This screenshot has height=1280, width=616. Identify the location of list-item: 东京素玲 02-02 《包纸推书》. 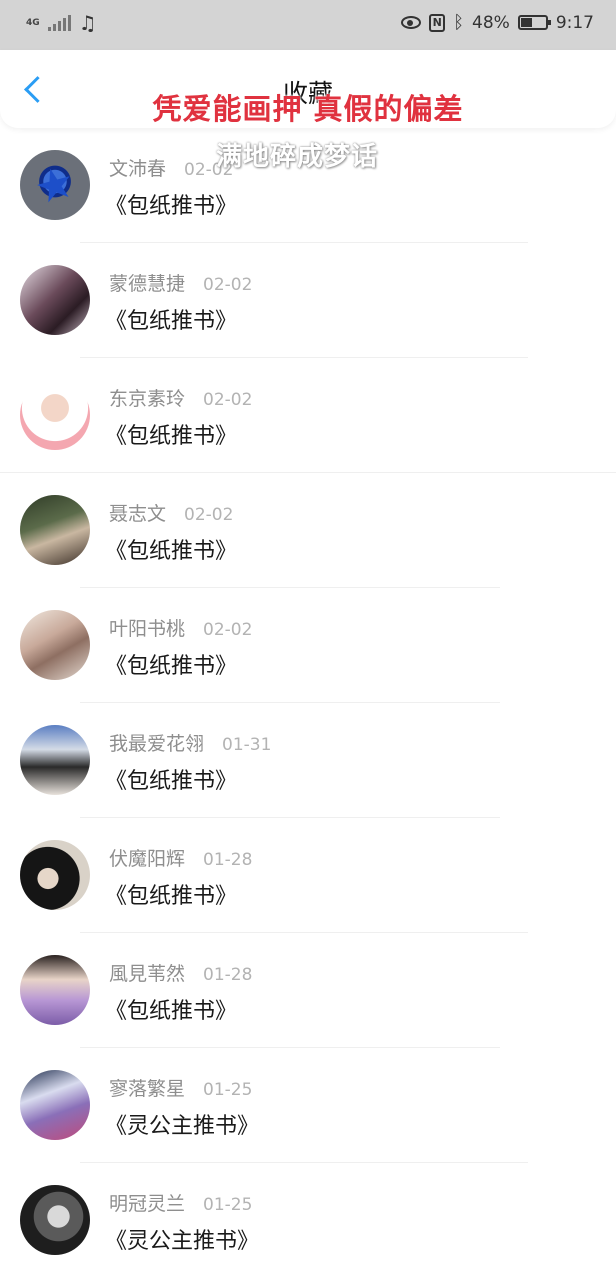
(308, 415).